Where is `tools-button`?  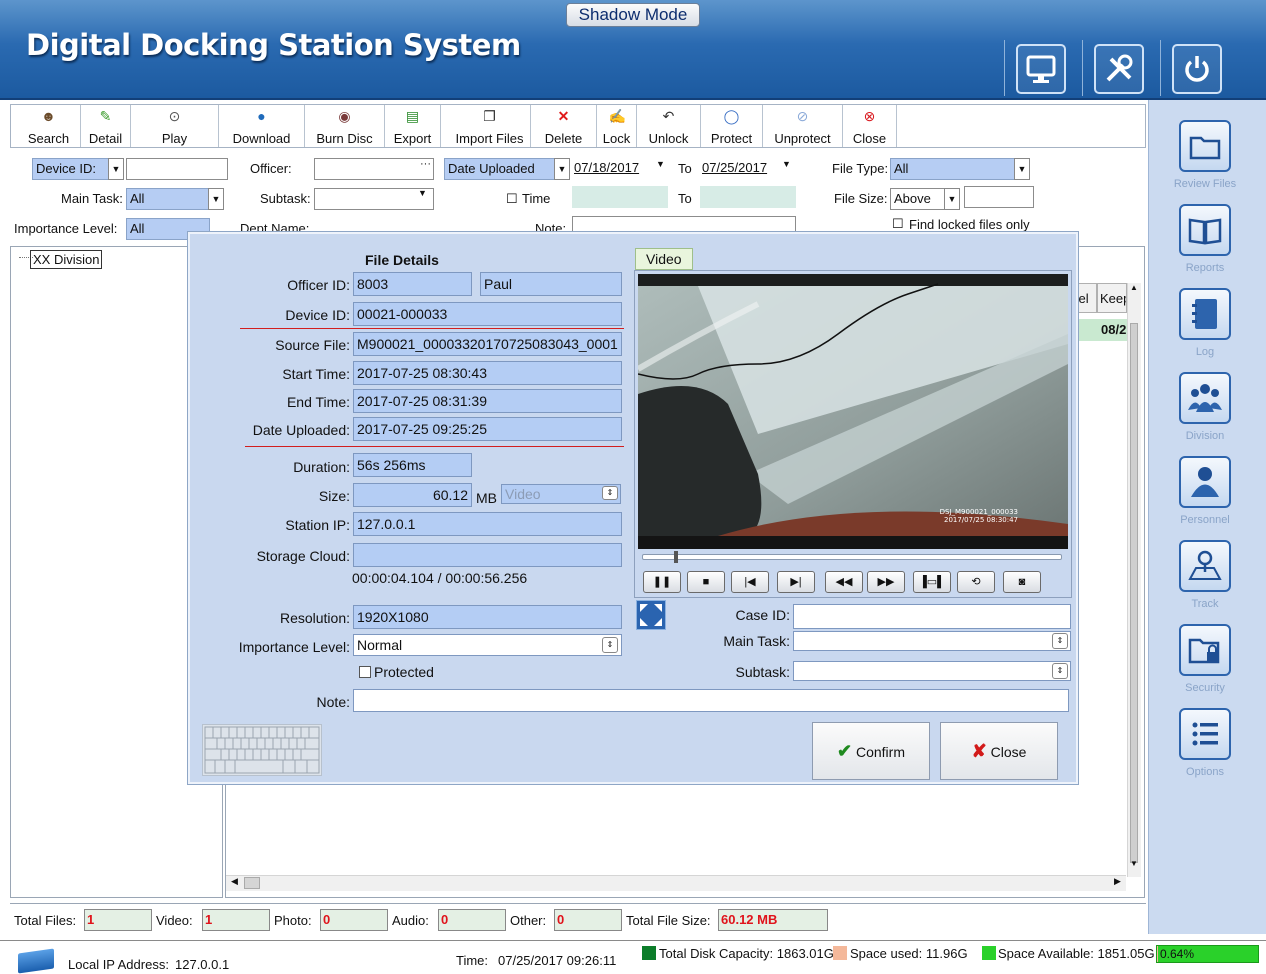
tools-button is located at coordinates (1119, 69).